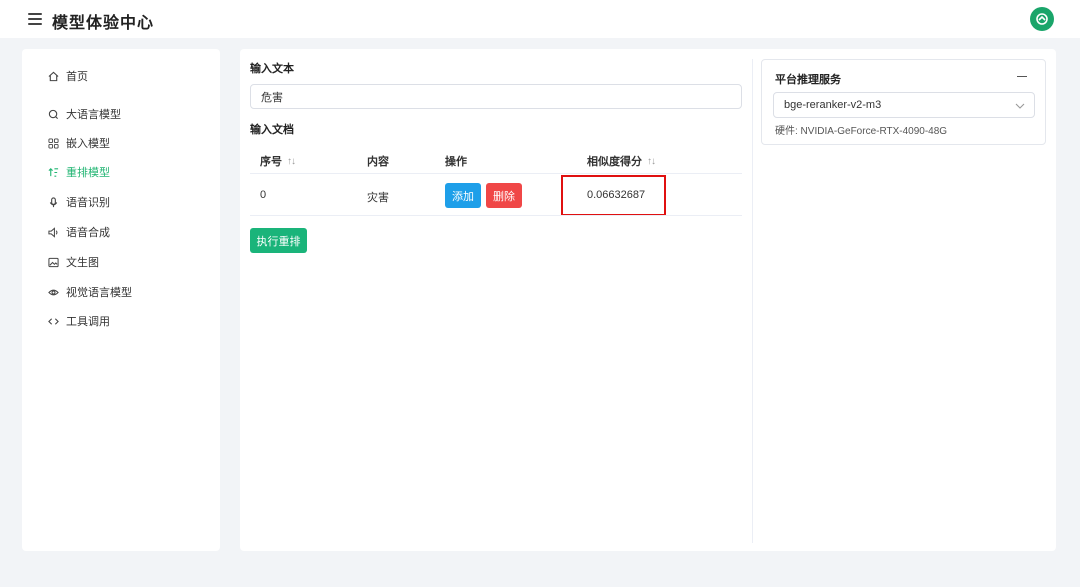  I want to click on score-highlight-box, so click(613, 195).